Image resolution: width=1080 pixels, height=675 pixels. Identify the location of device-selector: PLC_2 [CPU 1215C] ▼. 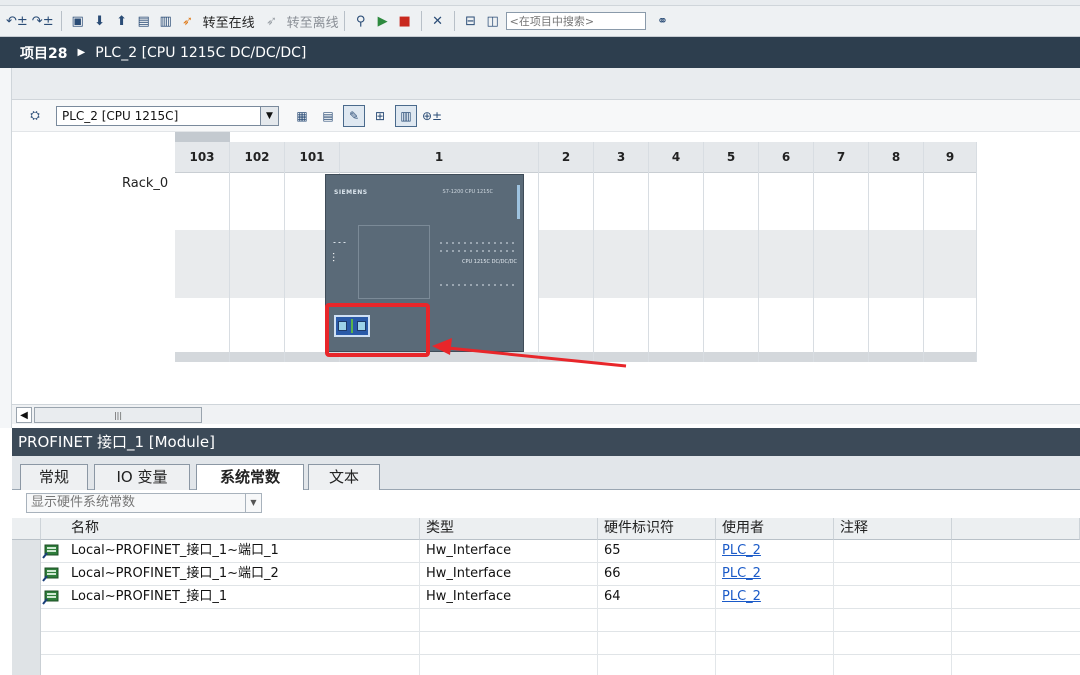
(167, 115).